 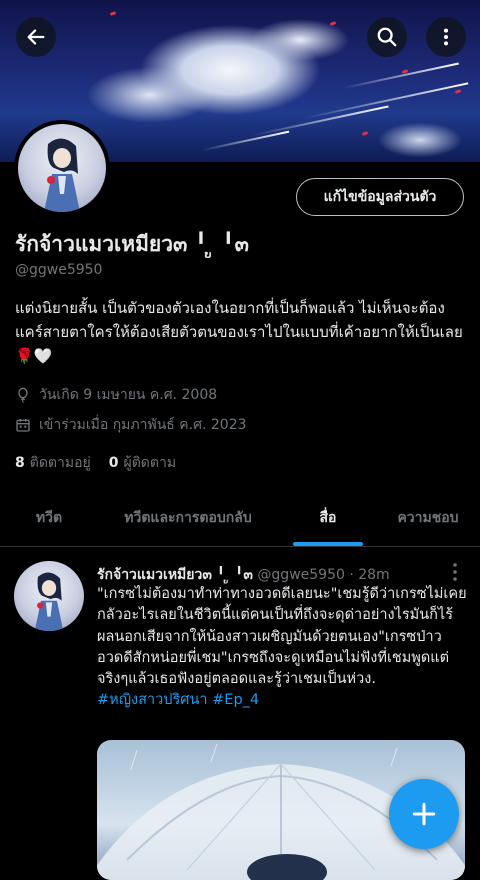 I want to click on avatar-image, so click(x=62, y=168).